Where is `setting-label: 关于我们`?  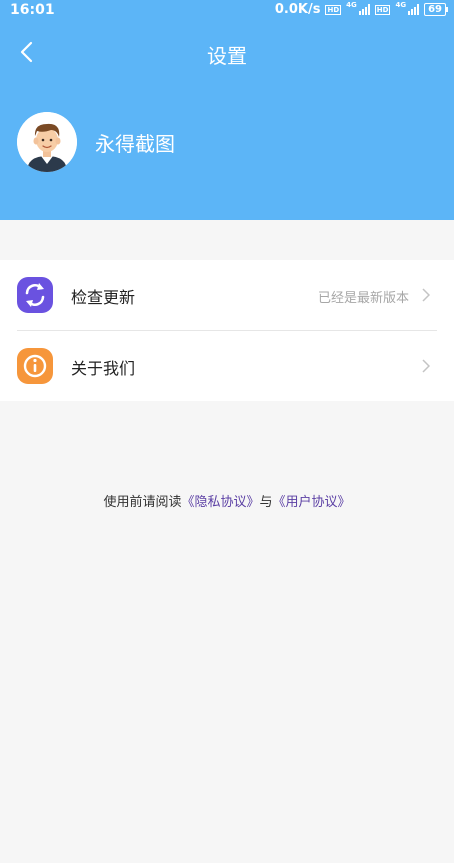 setting-label: 关于我们 is located at coordinates (103, 368).